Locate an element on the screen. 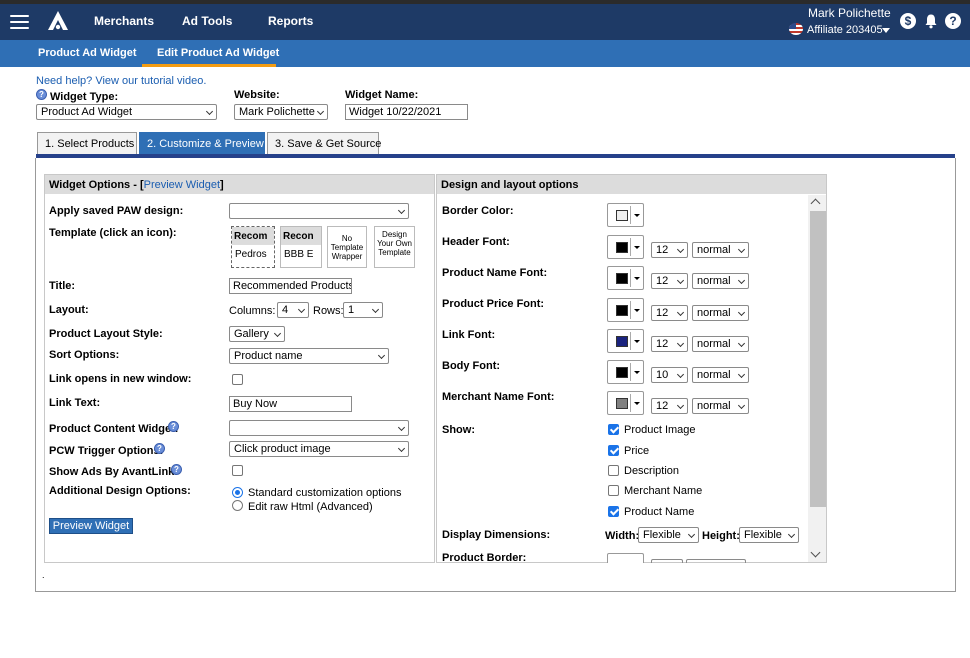 The width and height of the screenshot is (970, 658). sort-select: Product name is located at coordinates (309, 356).